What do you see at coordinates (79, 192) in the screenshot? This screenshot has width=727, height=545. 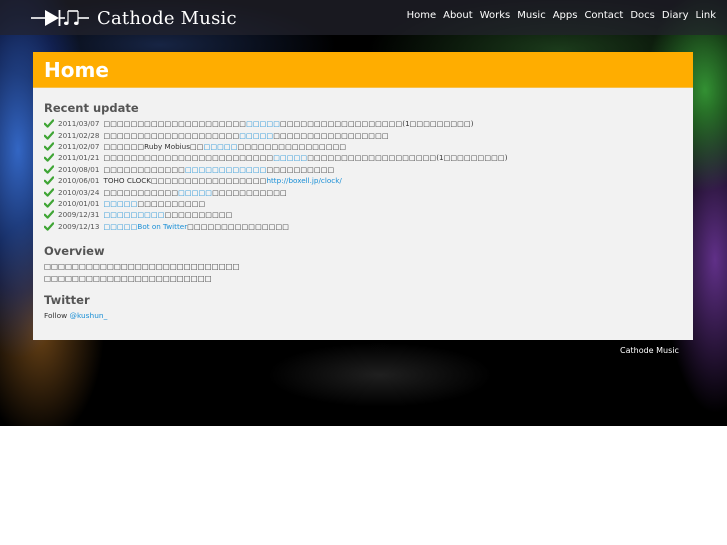 I see `update-date: 2010/03/24` at bounding box center [79, 192].